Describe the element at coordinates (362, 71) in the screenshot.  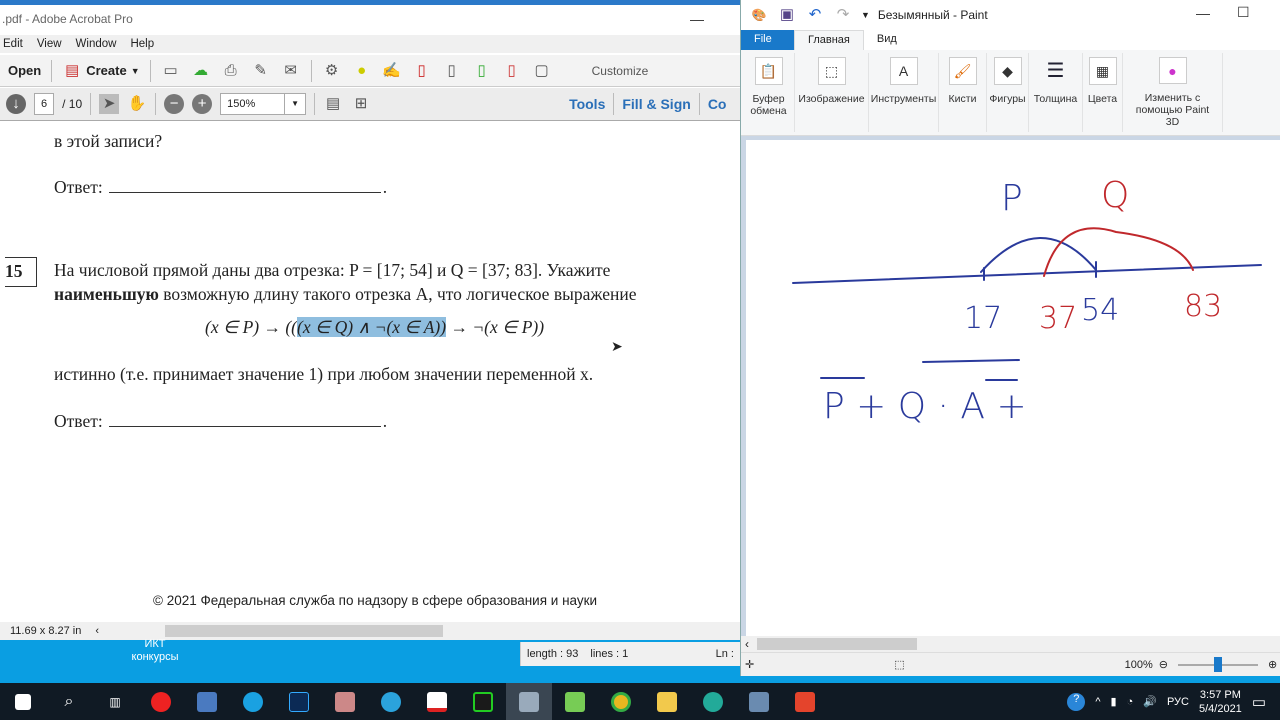
I see `comment-icon: ●` at that location.